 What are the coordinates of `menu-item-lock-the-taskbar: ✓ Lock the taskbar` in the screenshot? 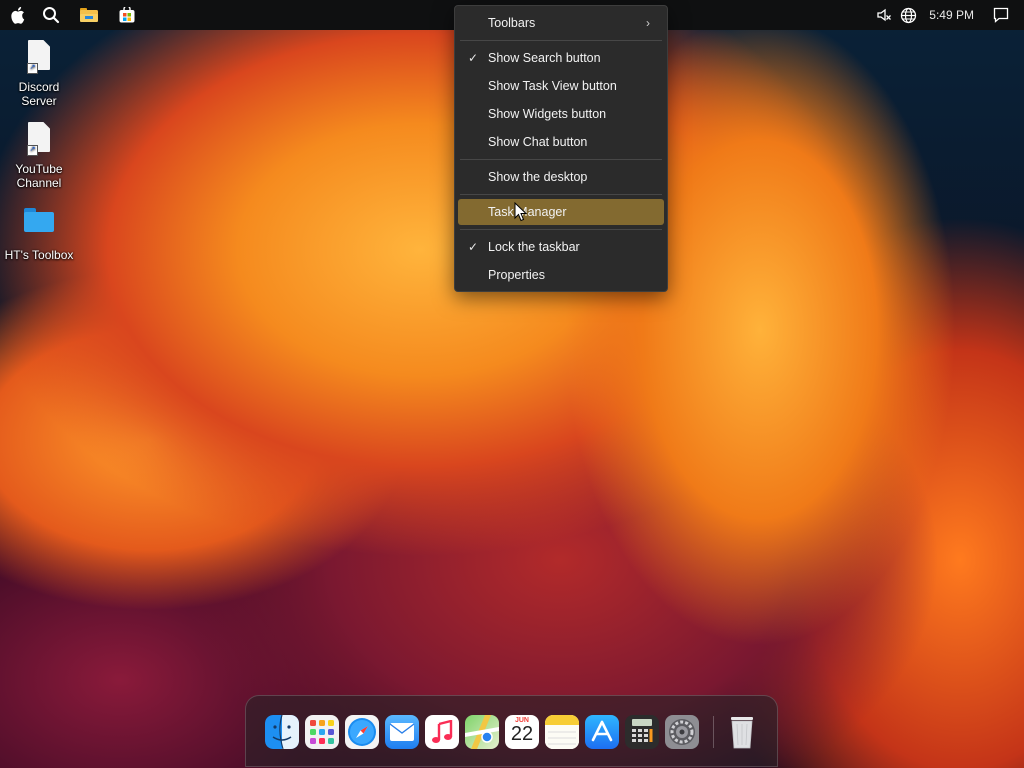 It's located at (561, 247).